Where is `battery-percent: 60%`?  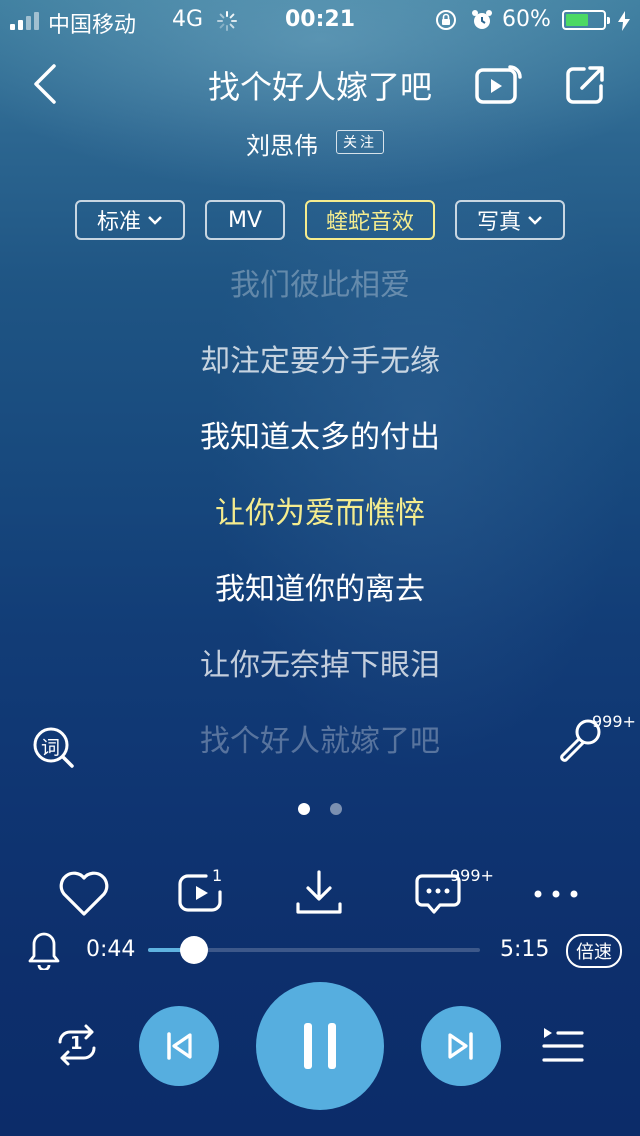 battery-percent: 60% is located at coordinates (526, 19).